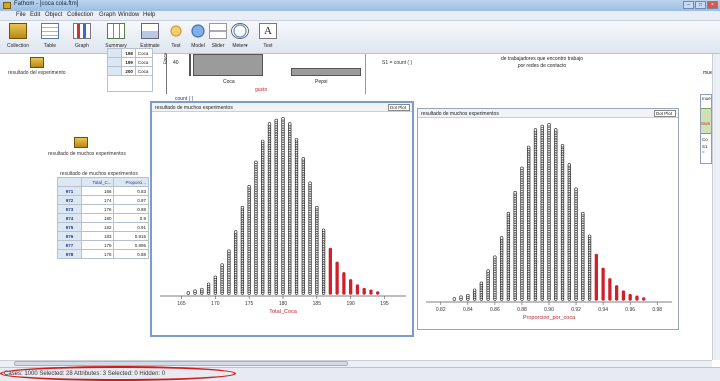 The width and height of the screenshot is (720, 381). Describe the element at coordinates (181, 363) in the screenshot. I see `horizontal-scroll-thumb` at that location.